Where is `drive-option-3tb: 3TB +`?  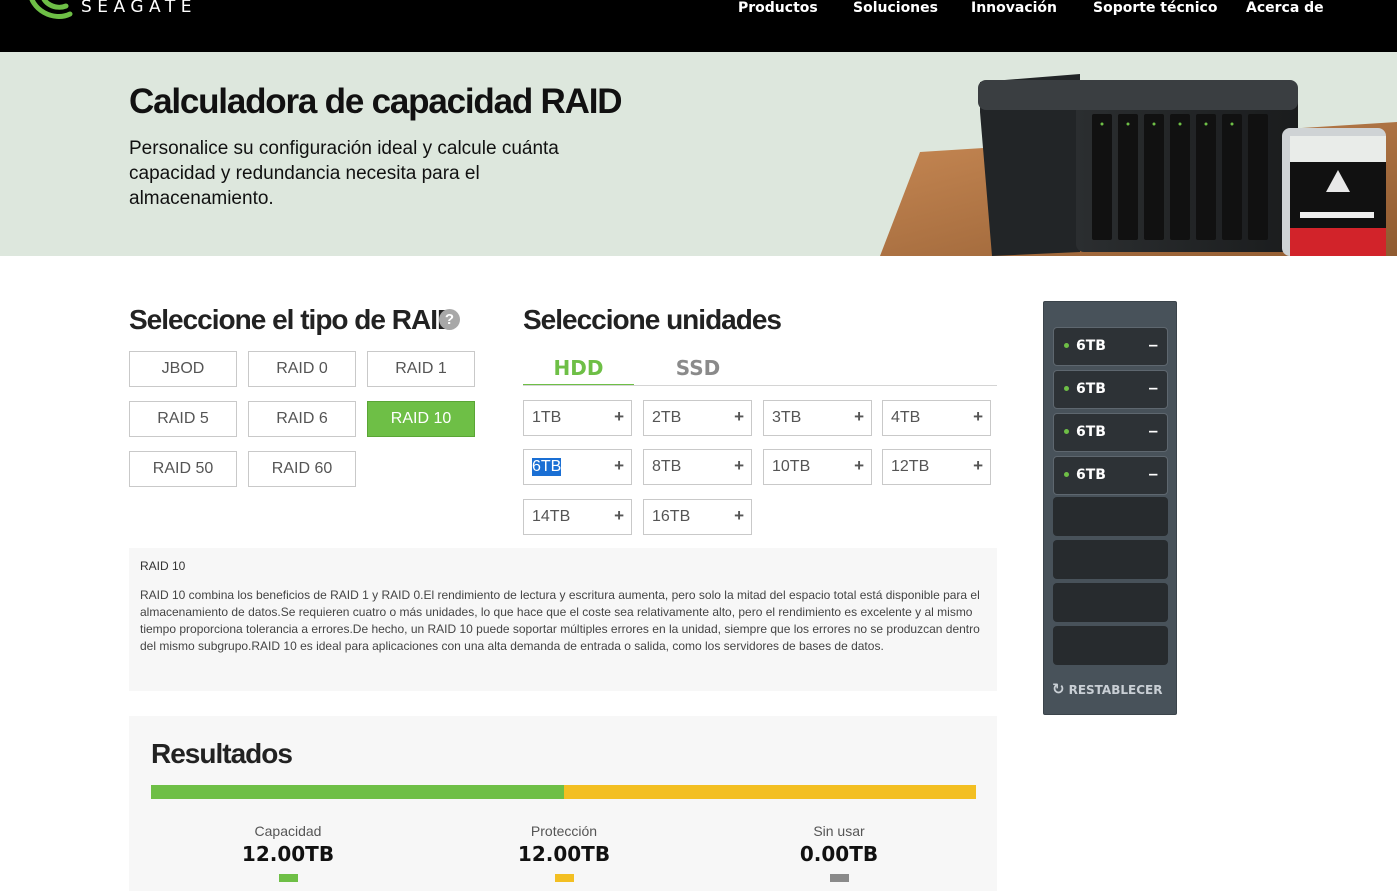 drive-option-3tb: 3TB + is located at coordinates (817, 418).